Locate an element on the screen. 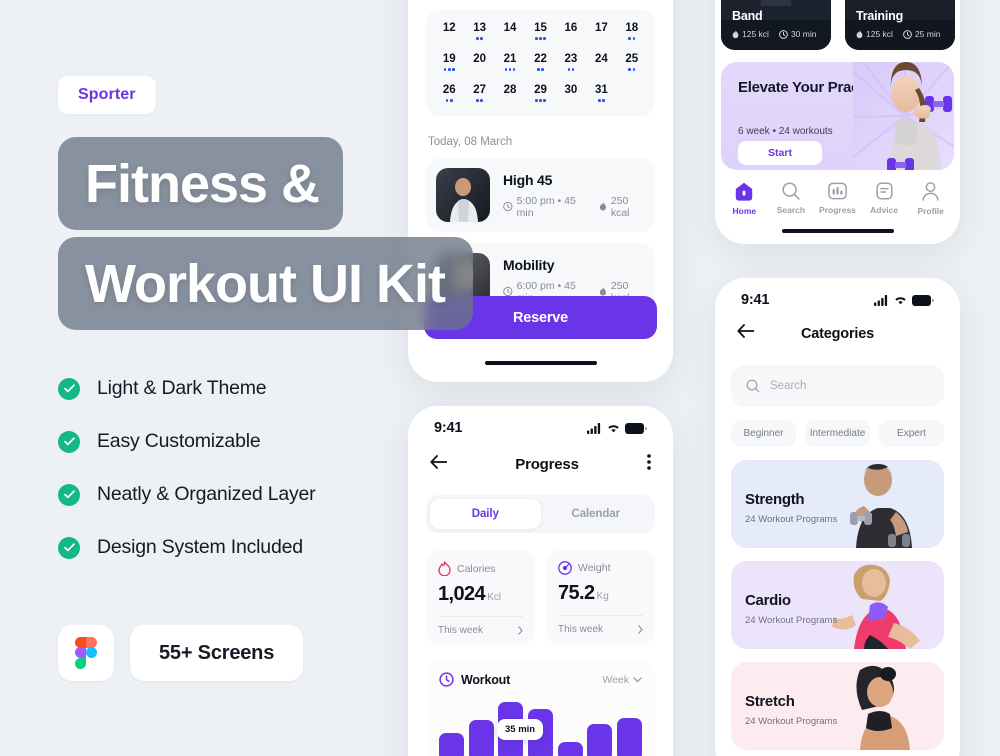 Image resolution: width=1000 pixels, height=756 pixels. calendar-day-number: 17 is located at coordinates (601, 28).